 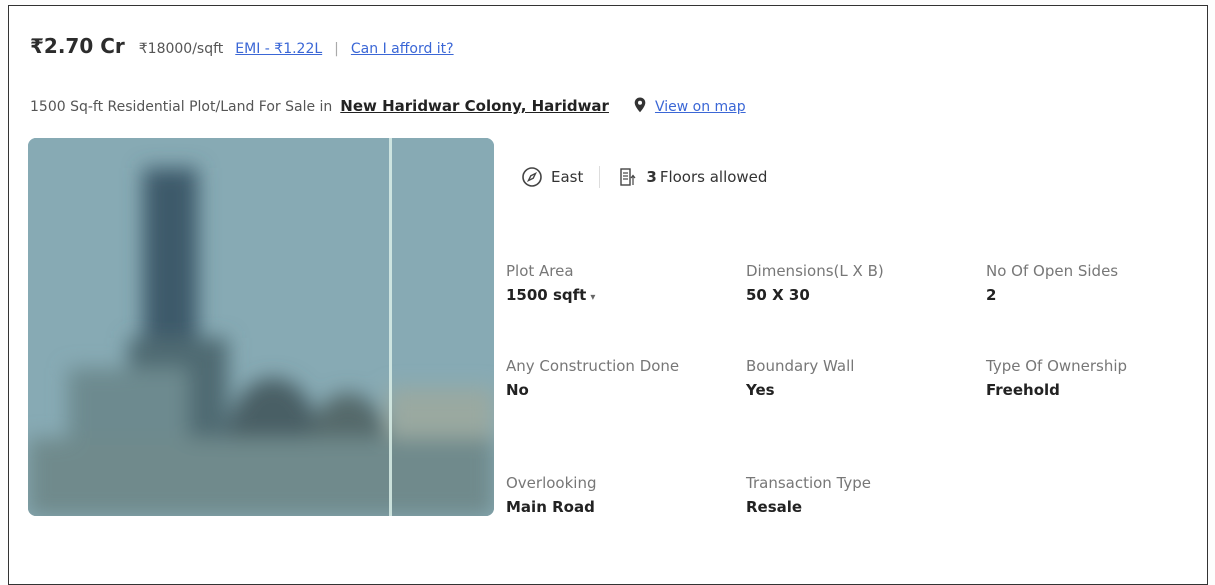 I want to click on attr-label: Plot Area, so click(x=540, y=271).